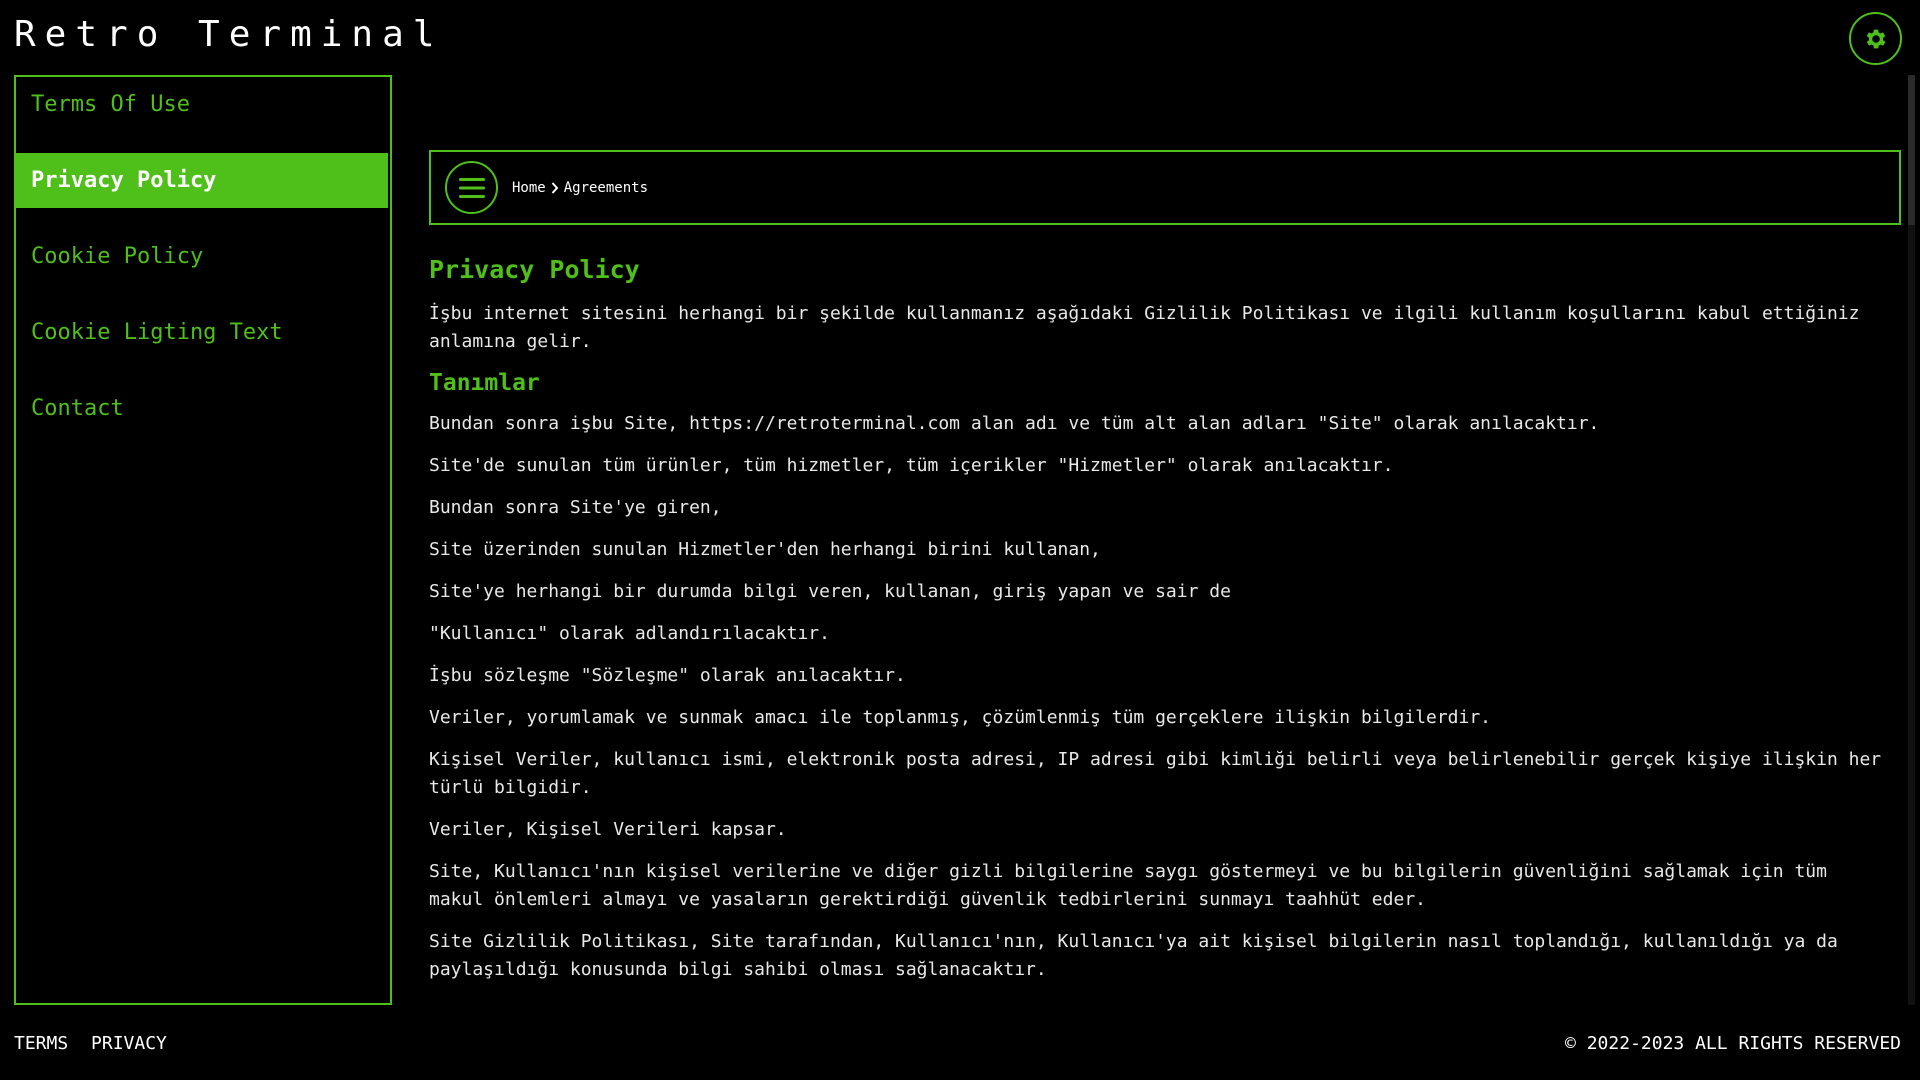 This screenshot has height=1080, width=1920. I want to click on gear-icon, so click(1875, 38).